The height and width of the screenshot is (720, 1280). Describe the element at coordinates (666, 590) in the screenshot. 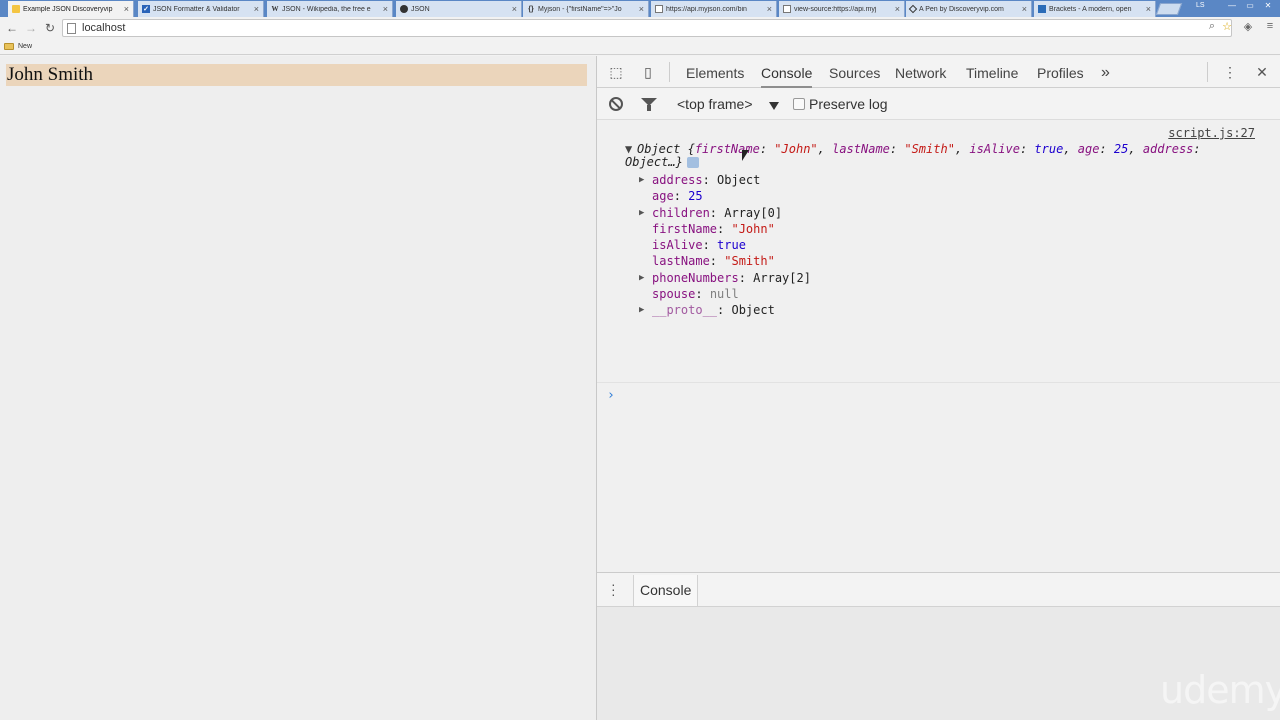

I see `drawer-tab-console: Console` at that location.